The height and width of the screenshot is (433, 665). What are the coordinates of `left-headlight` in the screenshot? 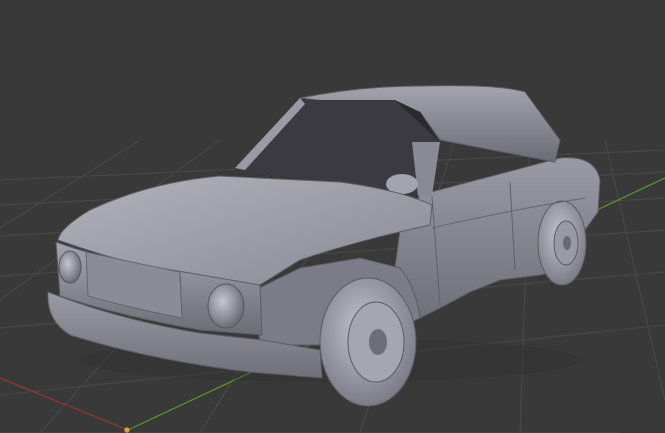 It's located at (70, 267).